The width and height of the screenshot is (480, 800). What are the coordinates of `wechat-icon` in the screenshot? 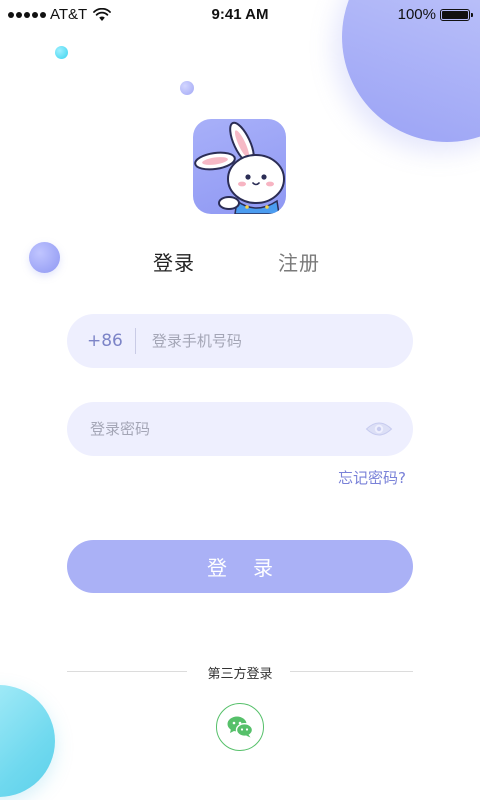 It's located at (240, 727).